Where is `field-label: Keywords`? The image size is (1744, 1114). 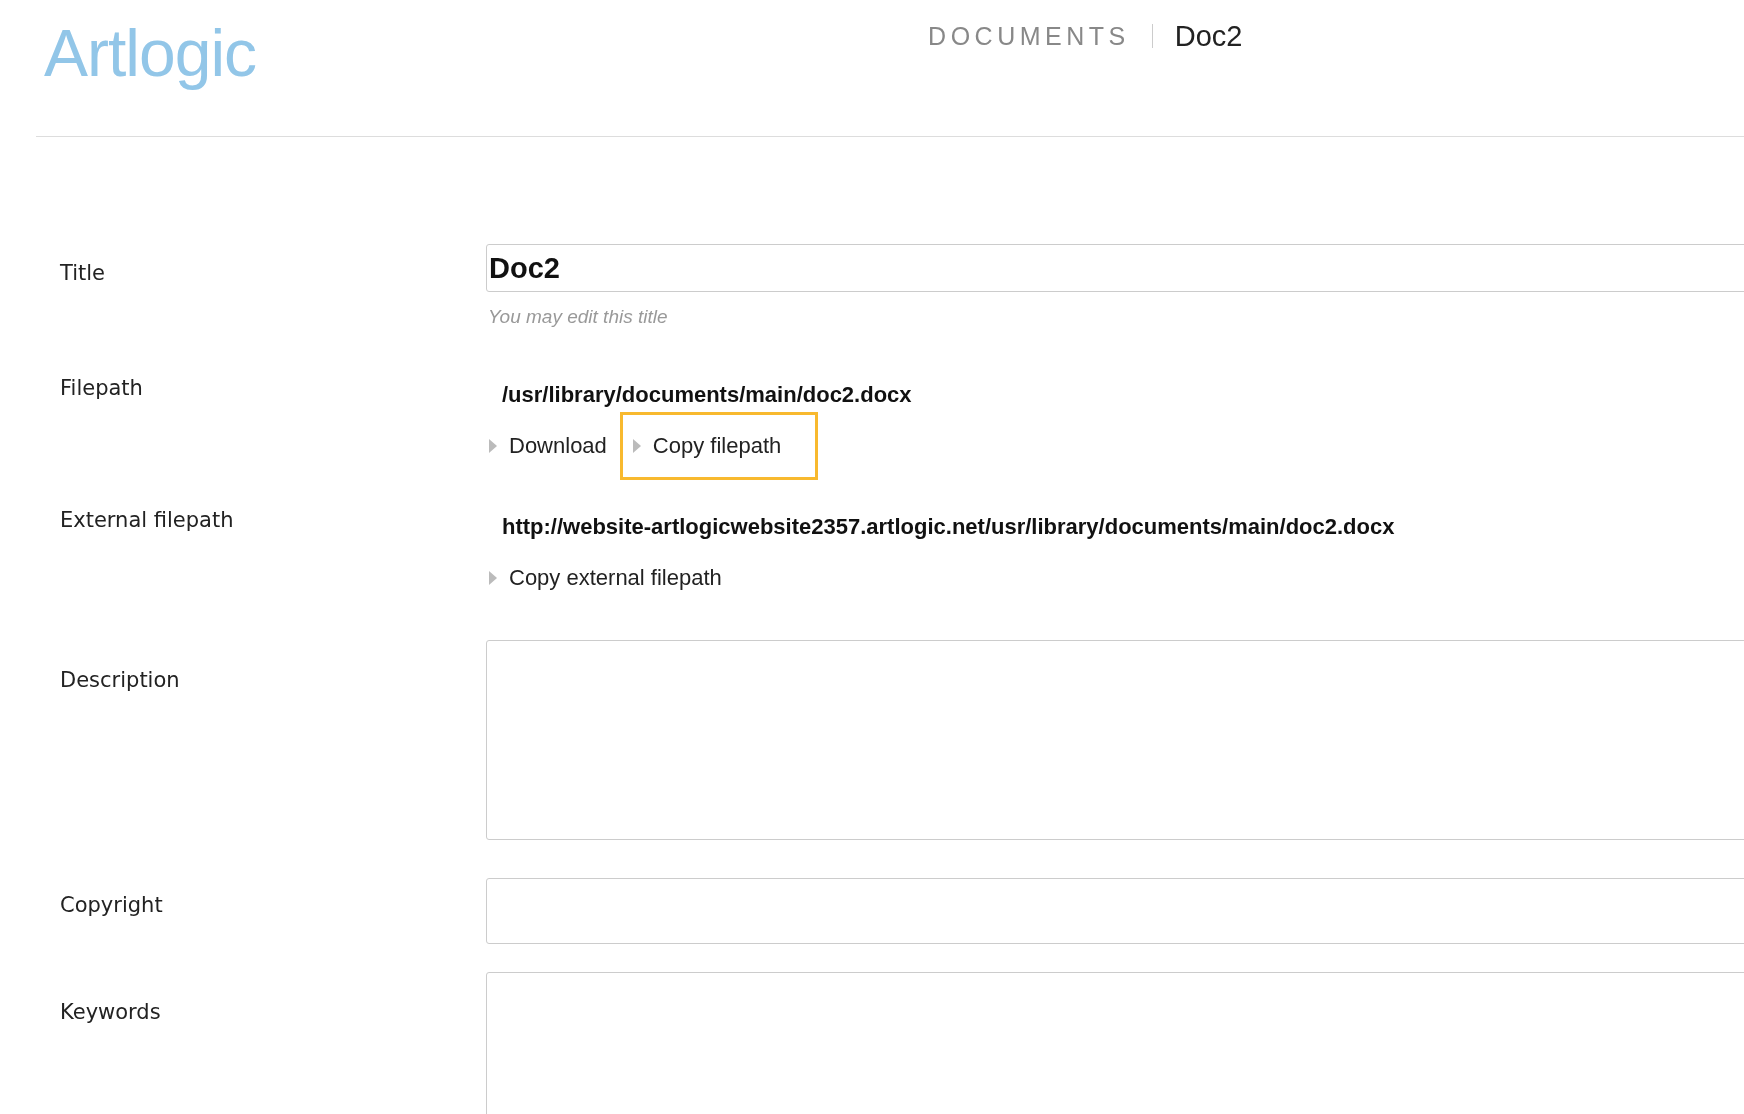 field-label: Keywords is located at coordinates (110, 1012).